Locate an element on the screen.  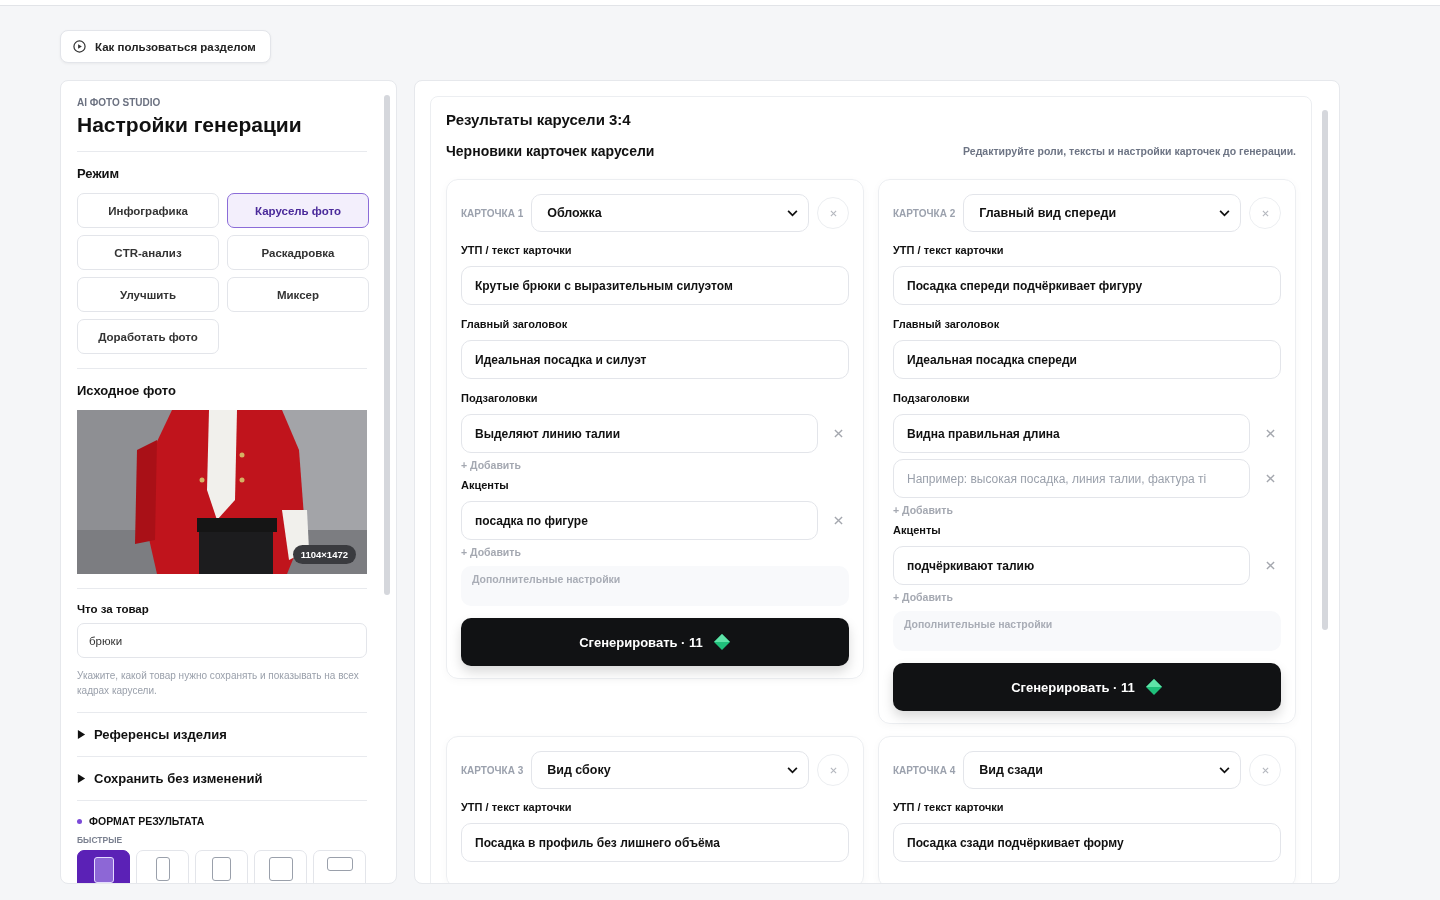
section-heading: Исходное фото is located at coordinates (127, 390).